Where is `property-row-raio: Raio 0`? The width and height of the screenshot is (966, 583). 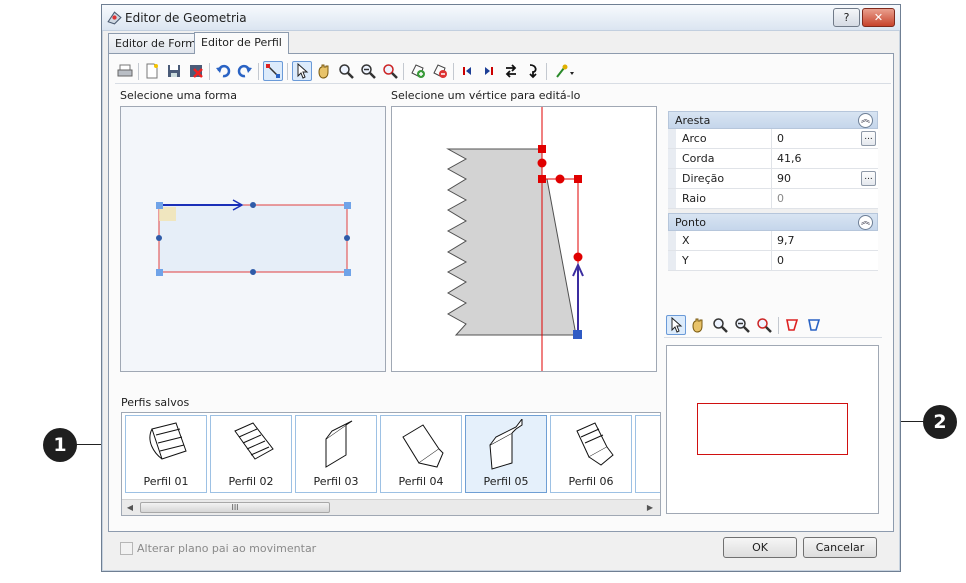
property-row-raio: Raio 0 is located at coordinates (773, 199).